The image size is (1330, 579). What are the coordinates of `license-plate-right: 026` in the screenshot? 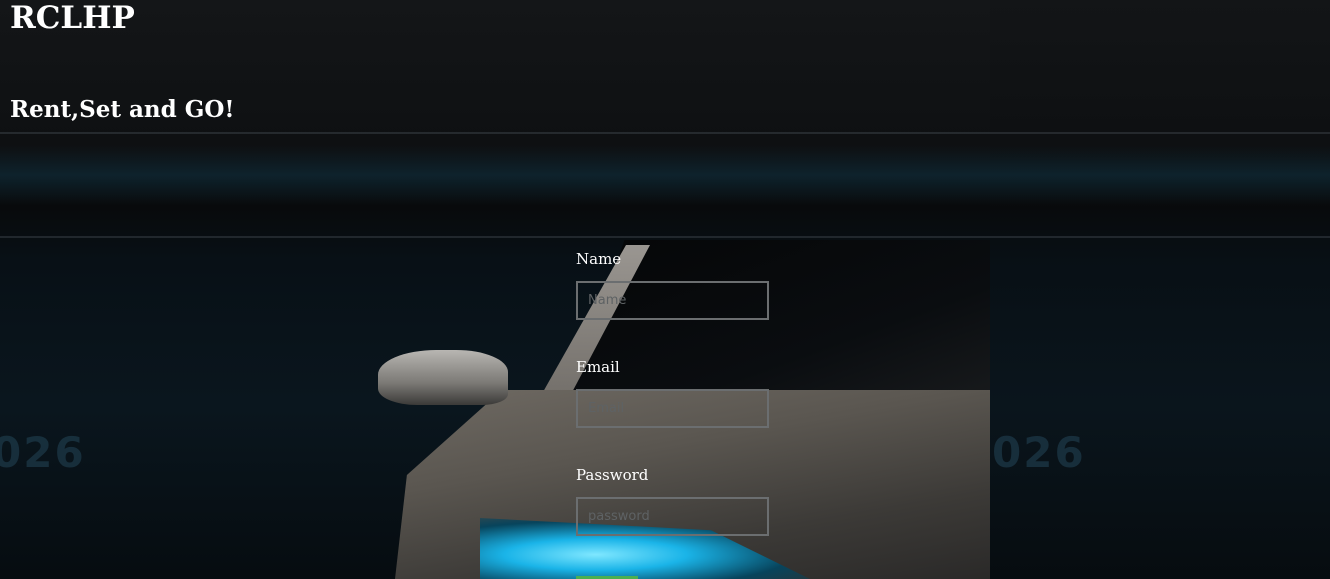 It's located at (1039, 452).